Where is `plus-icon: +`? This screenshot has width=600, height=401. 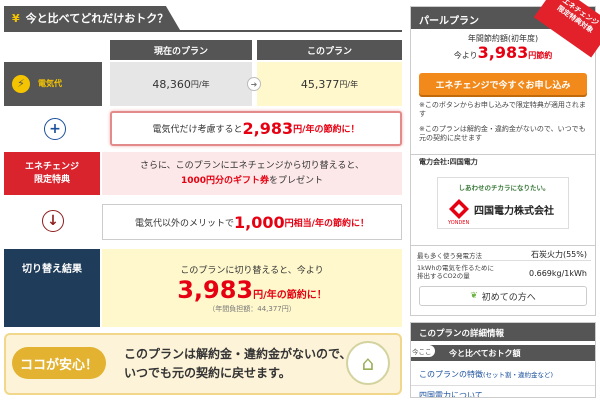
plus-icon: + is located at coordinates (55, 129).